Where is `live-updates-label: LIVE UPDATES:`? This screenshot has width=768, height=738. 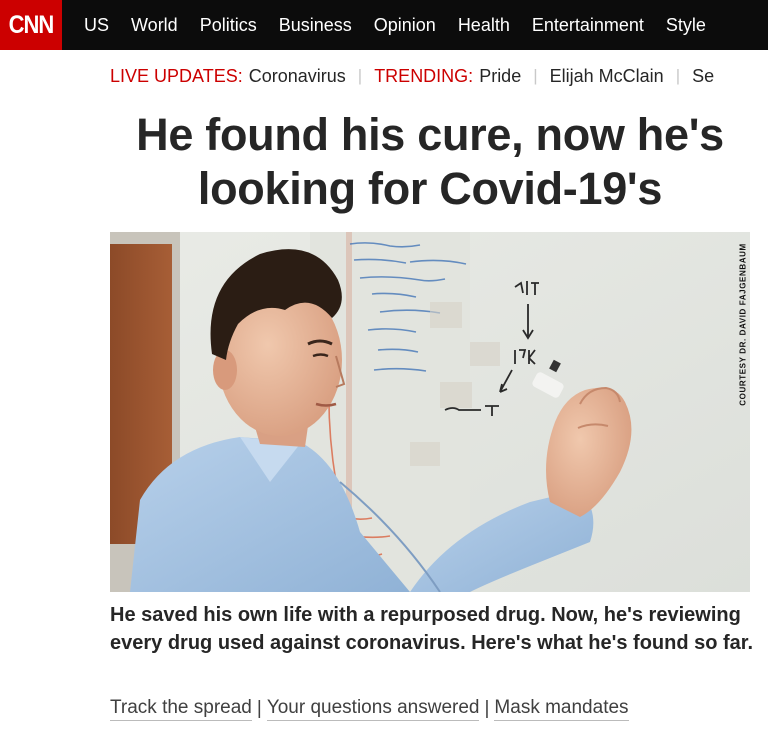
live-updates-label: LIVE UPDATES: is located at coordinates (176, 75).